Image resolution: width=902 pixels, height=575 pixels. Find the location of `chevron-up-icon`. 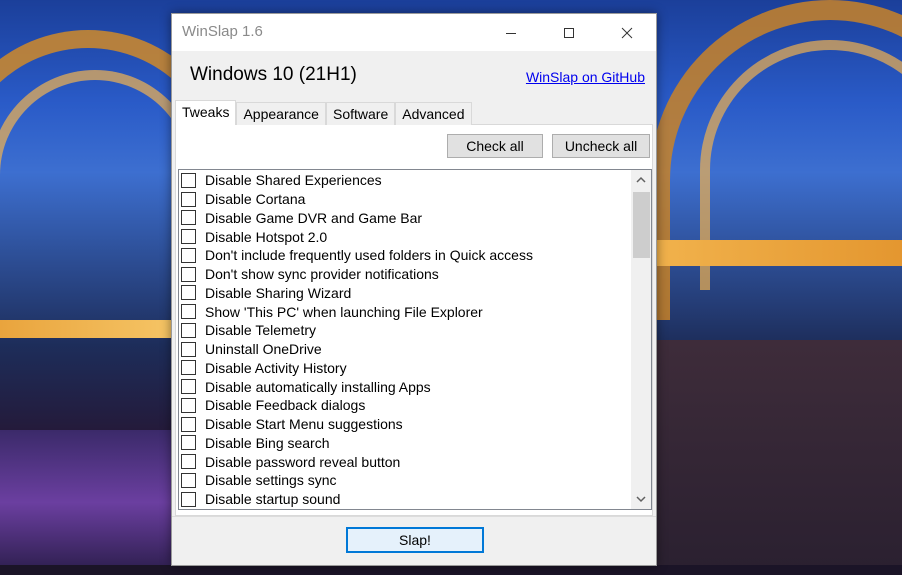

chevron-up-icon is located at coordinates (641, 179).